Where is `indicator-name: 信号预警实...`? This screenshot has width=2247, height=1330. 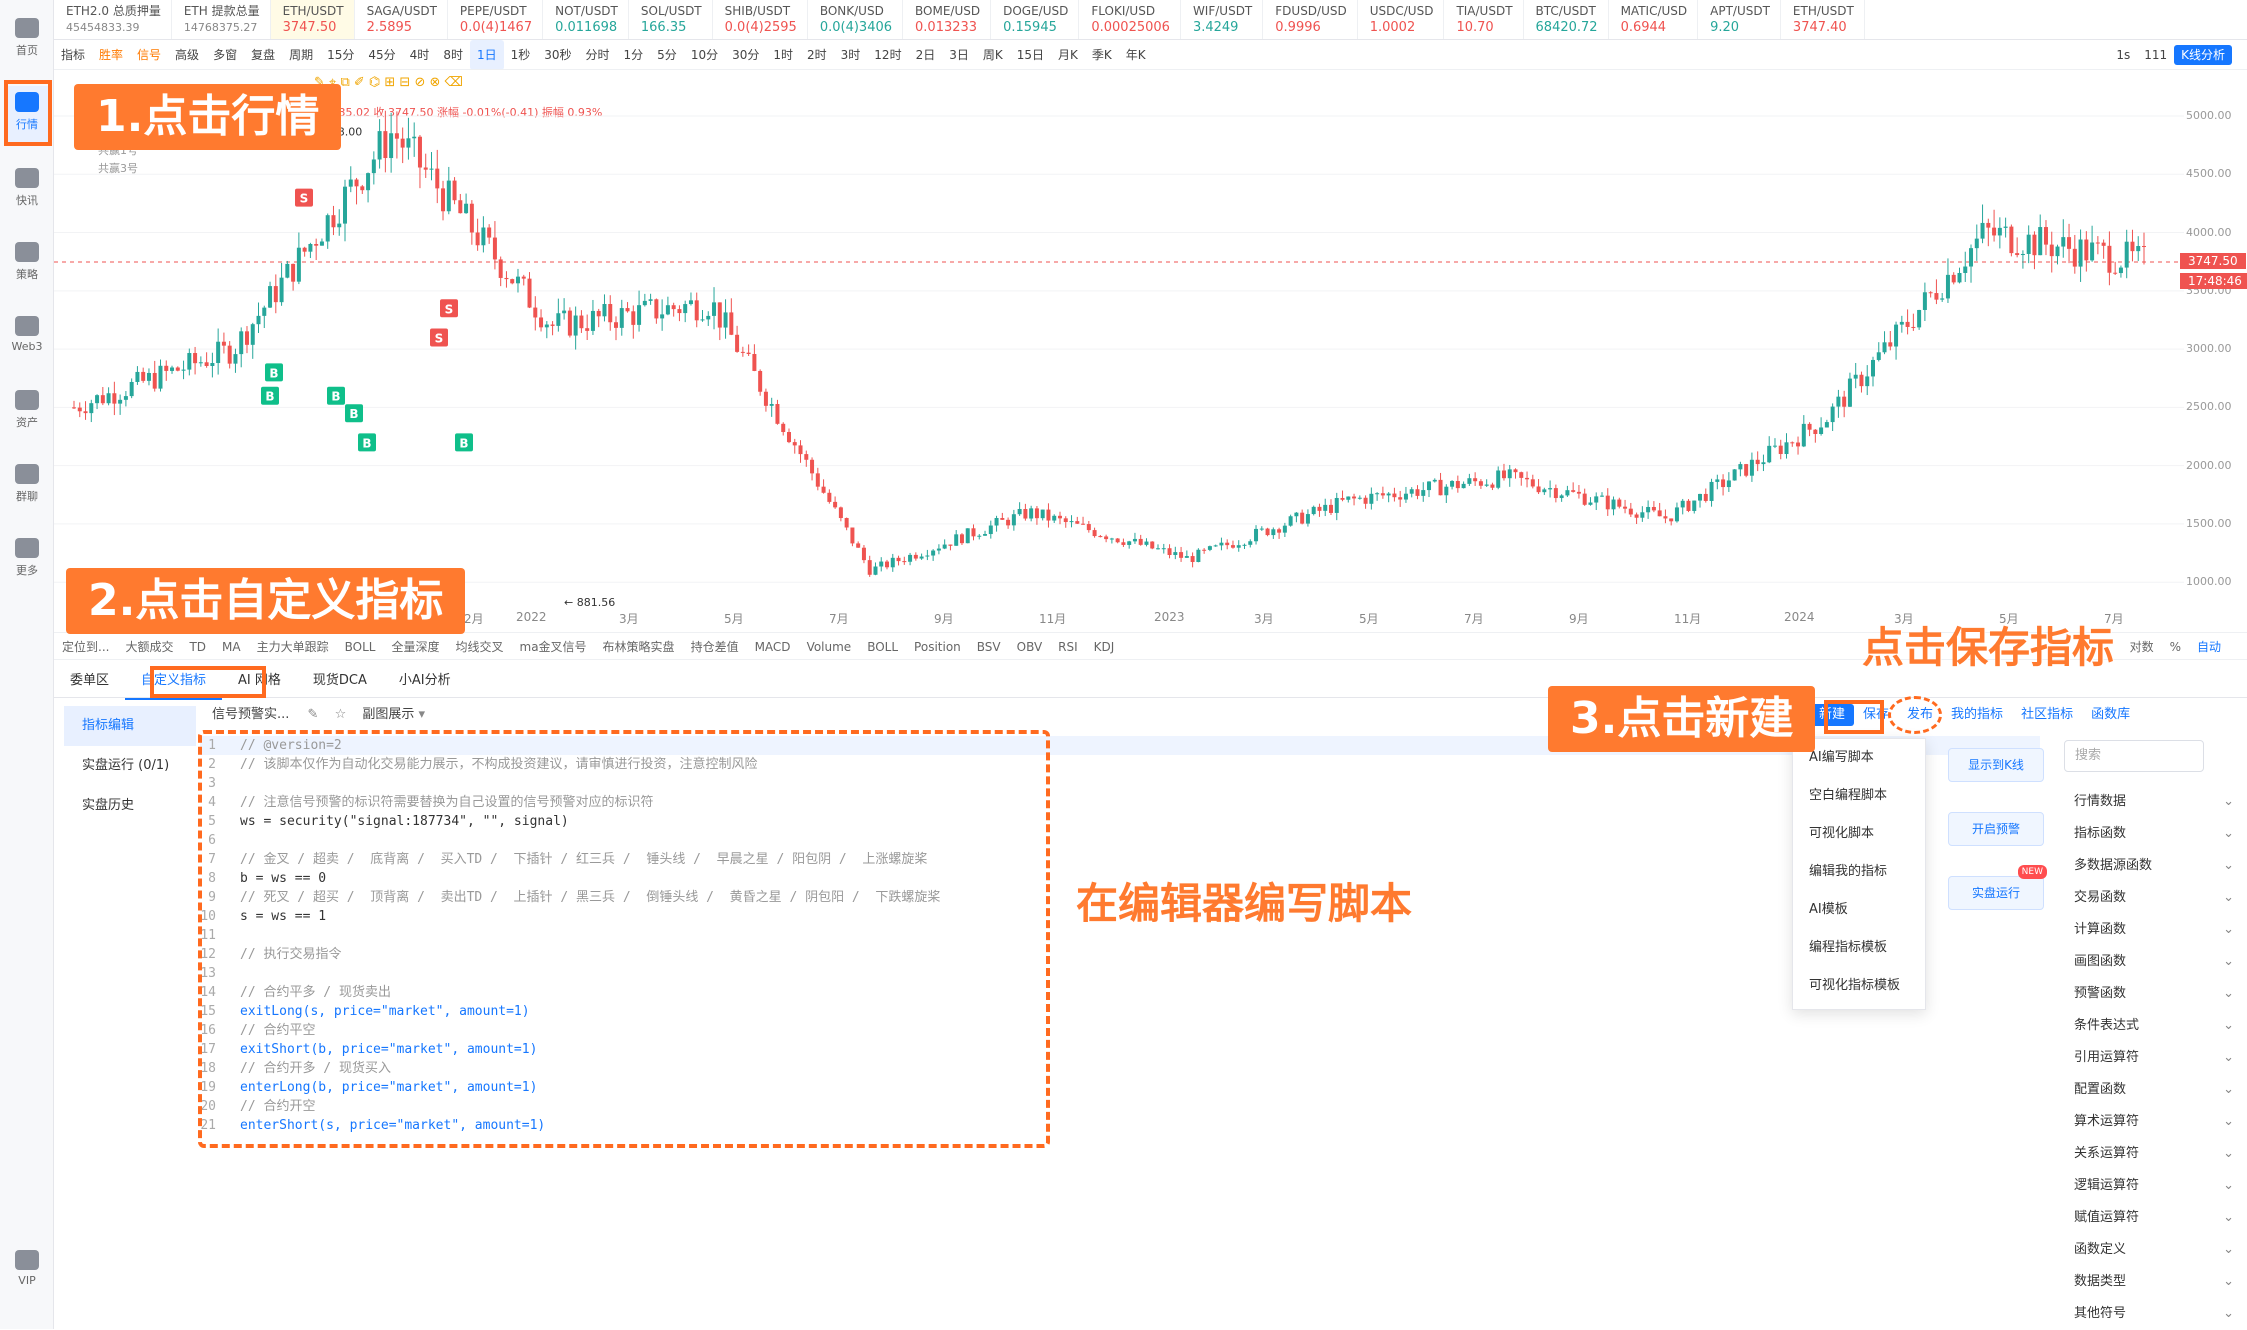 indicator-name: 信号预警实... is located at coordinates (250, 715).